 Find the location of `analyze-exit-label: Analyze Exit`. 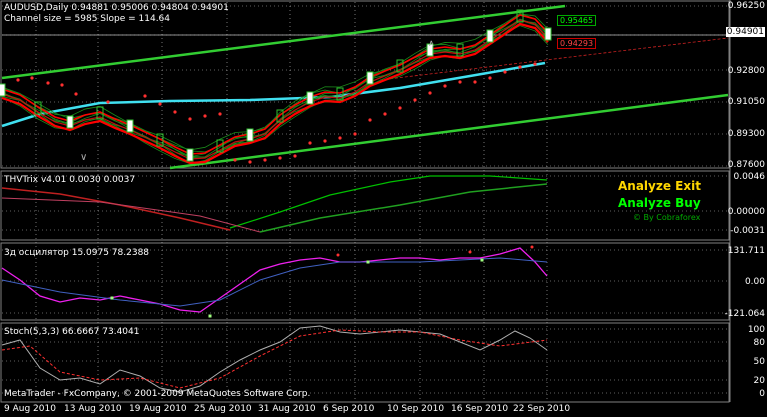

analyze-exit-label: Analyze Exit is located at coordinates (659, 186).